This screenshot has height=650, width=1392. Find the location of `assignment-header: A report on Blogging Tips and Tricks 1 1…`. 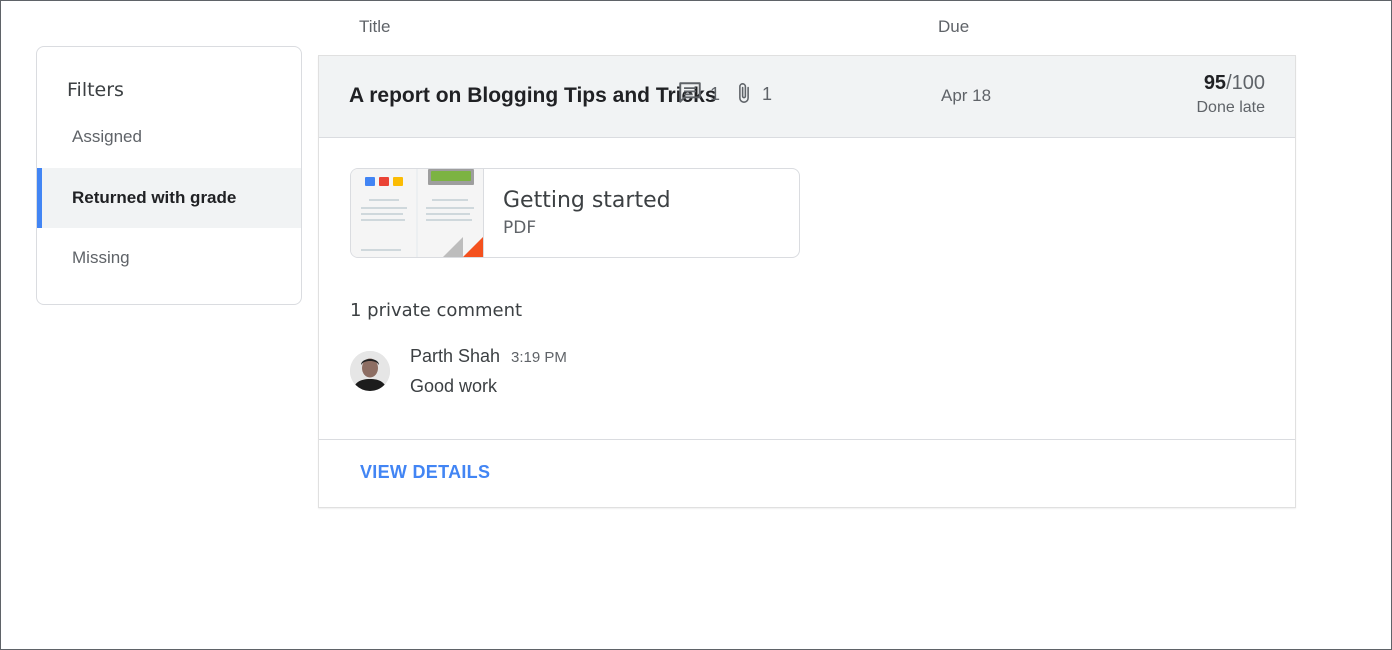

assignment-header: A report on Blogging Tips and Tricks 1 1… is located at coordinates (807, 97).